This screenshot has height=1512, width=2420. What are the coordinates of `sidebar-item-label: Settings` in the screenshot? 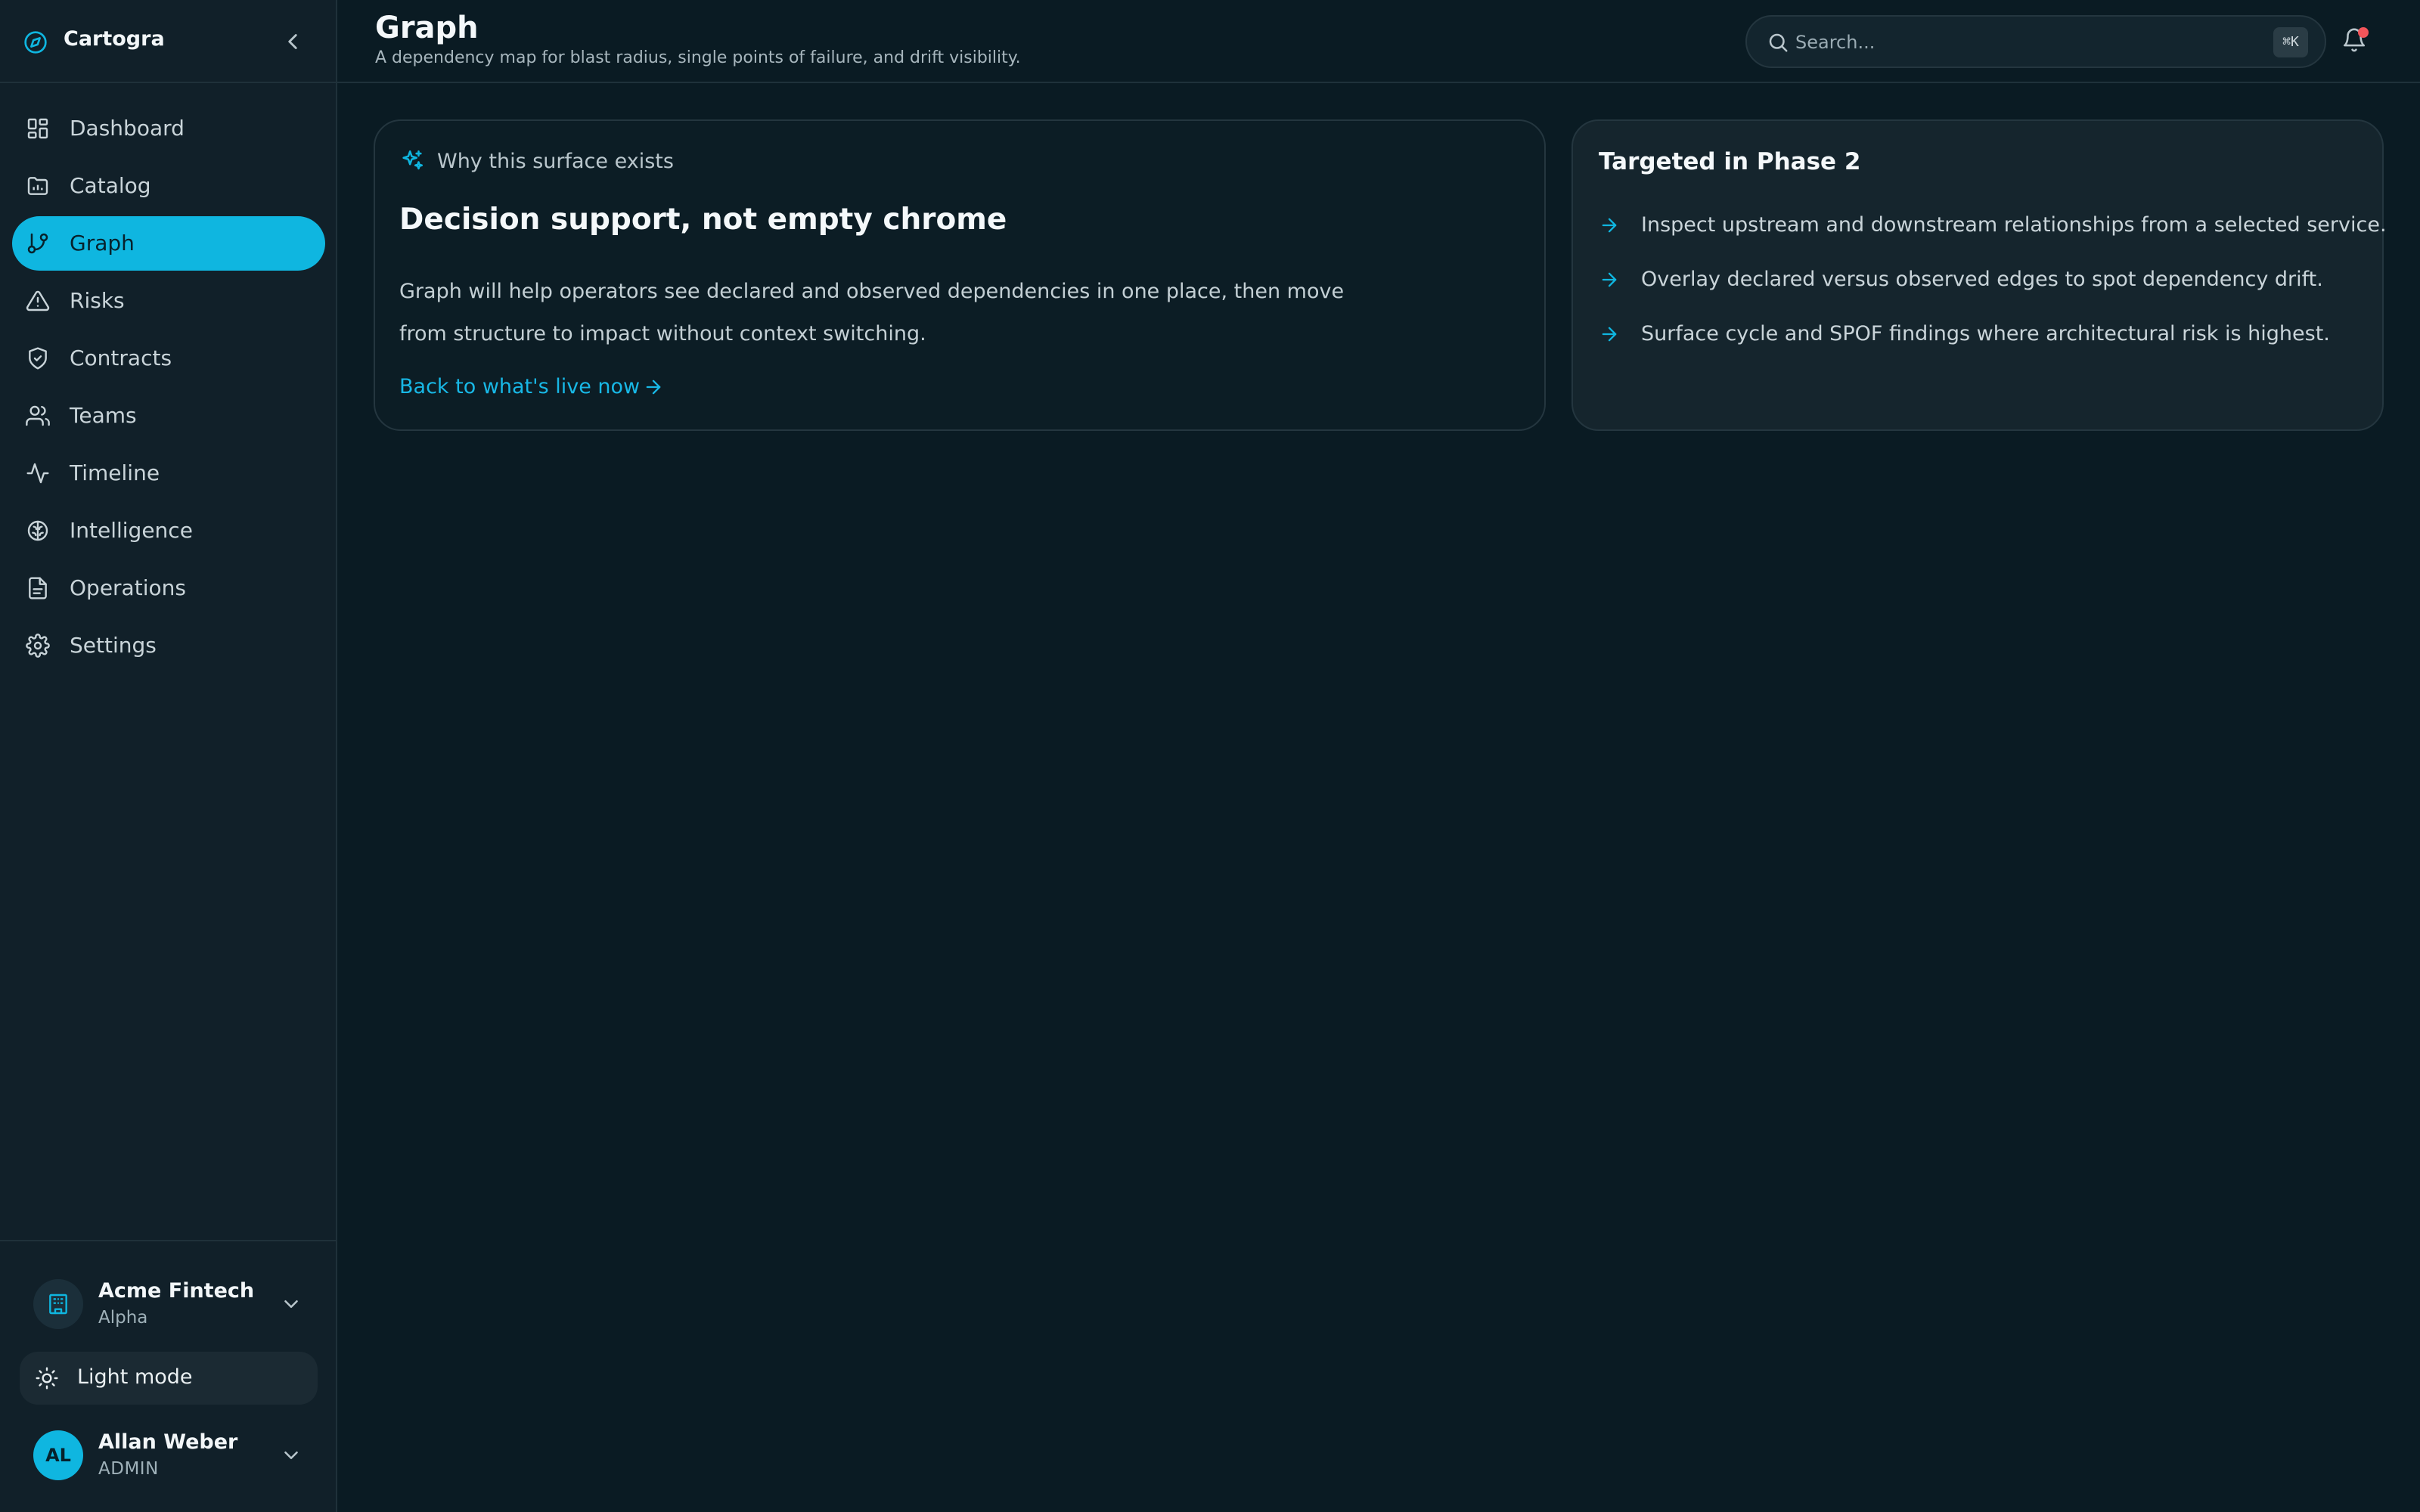 It's located at (114, 645).